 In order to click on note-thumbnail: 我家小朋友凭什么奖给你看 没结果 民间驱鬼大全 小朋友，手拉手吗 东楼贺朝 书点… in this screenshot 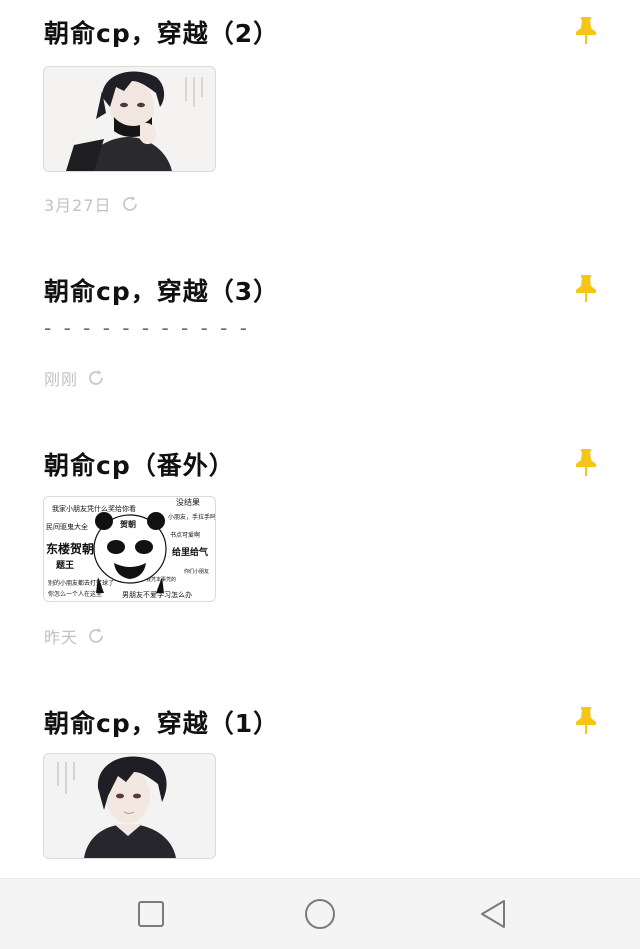, I will do `click(129, 549)`.